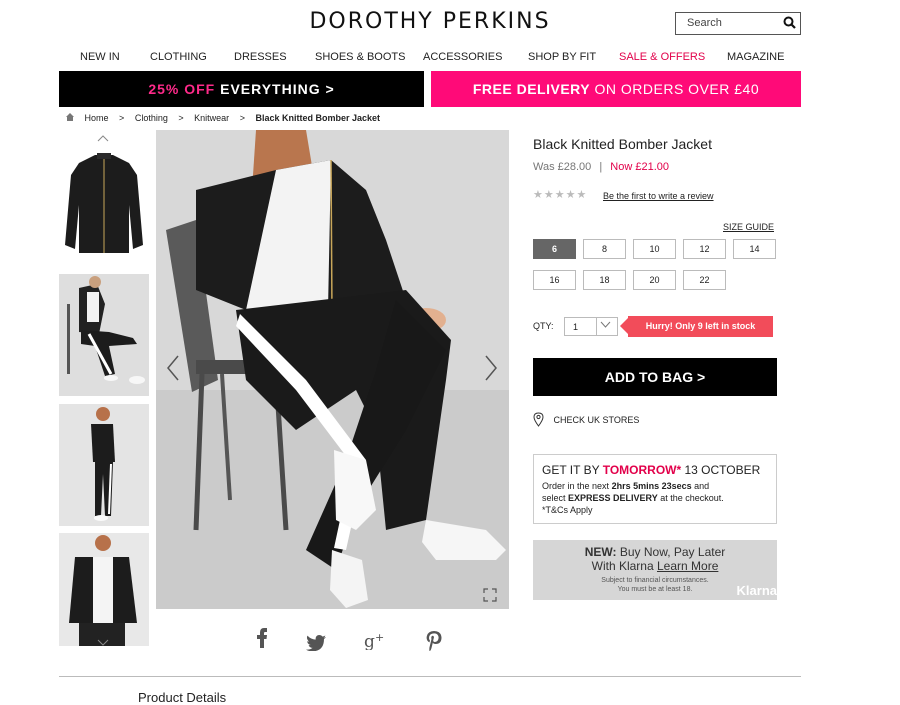 Image resolution: width=900 pixels, height=705 pixels. I want to click on delivery-line2-pre: select, so click(554, 498).